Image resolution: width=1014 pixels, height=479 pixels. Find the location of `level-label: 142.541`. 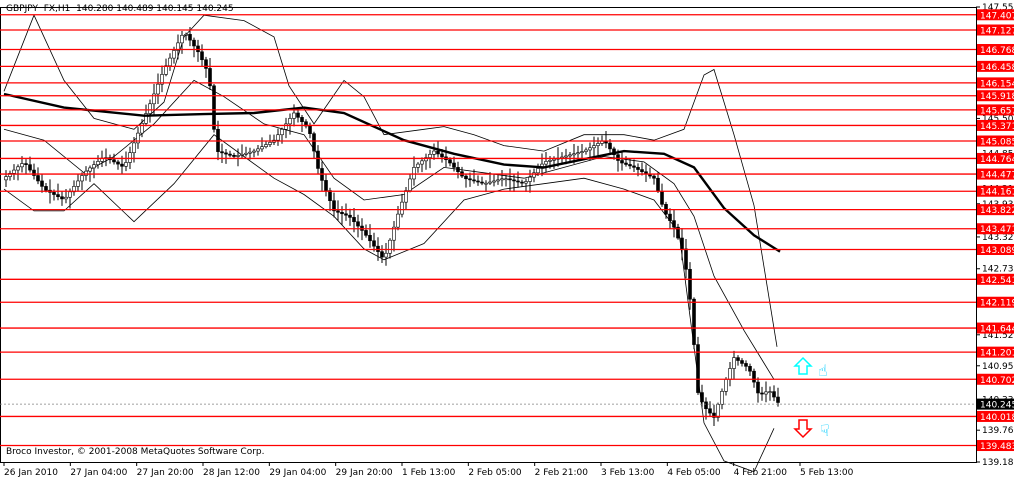

level-label: 142.541 is located at coordinates (997, 281).